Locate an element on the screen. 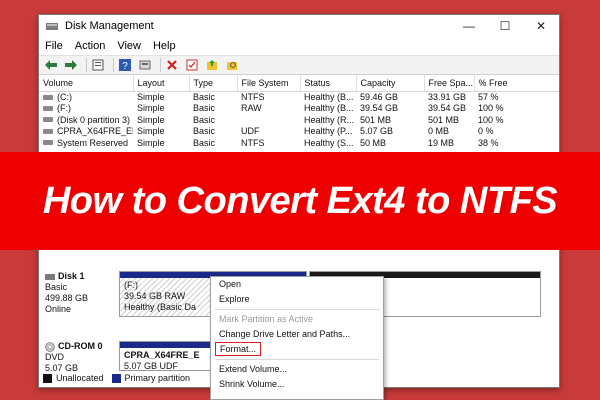  free-space-cell: 33.91 GB is located at coordinates (447, 97).